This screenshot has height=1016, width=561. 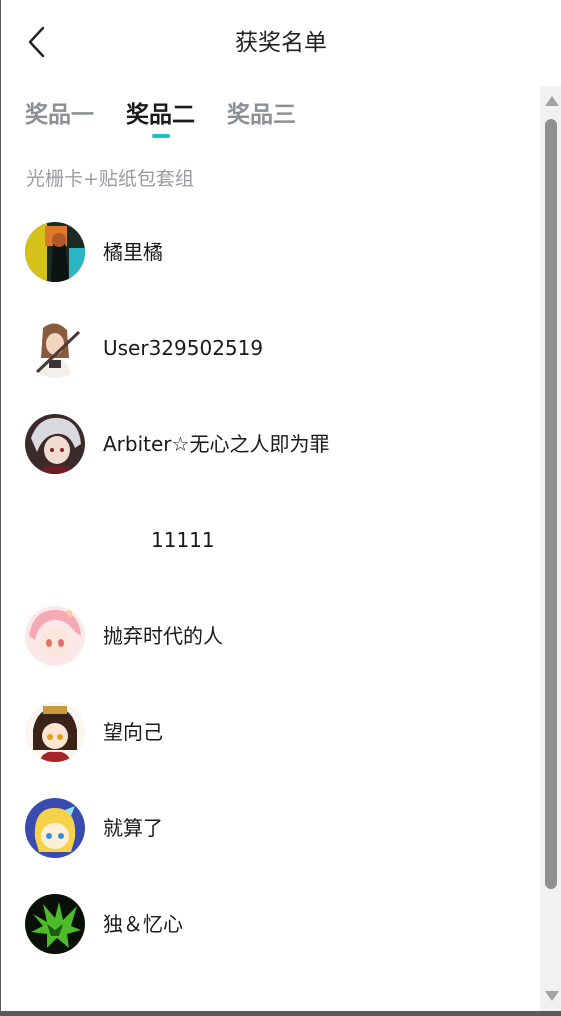 What do you see at coordinates (275, 652) in the screenshot?
I see `winner-row: 抛弃时代的人` at bounding box center [275, 652].